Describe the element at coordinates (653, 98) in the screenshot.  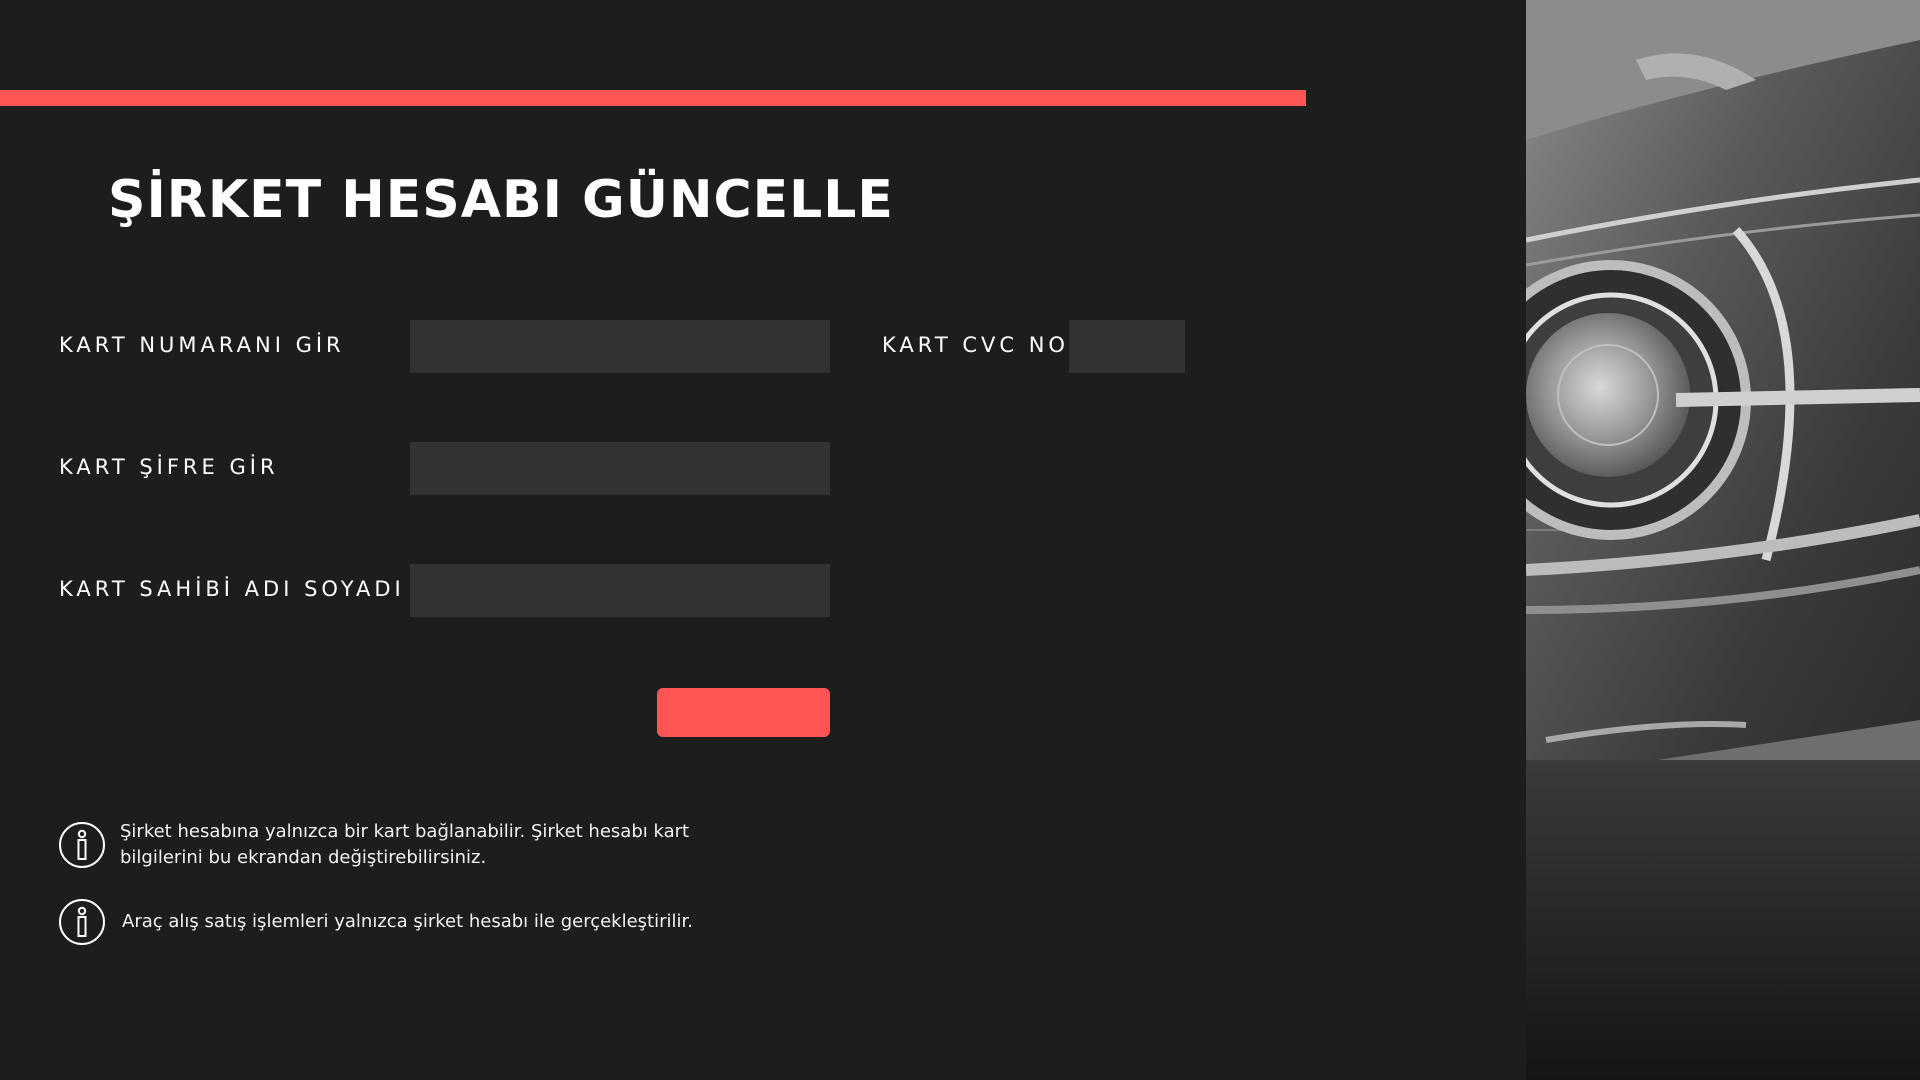
I see `accent-bar` at that location.